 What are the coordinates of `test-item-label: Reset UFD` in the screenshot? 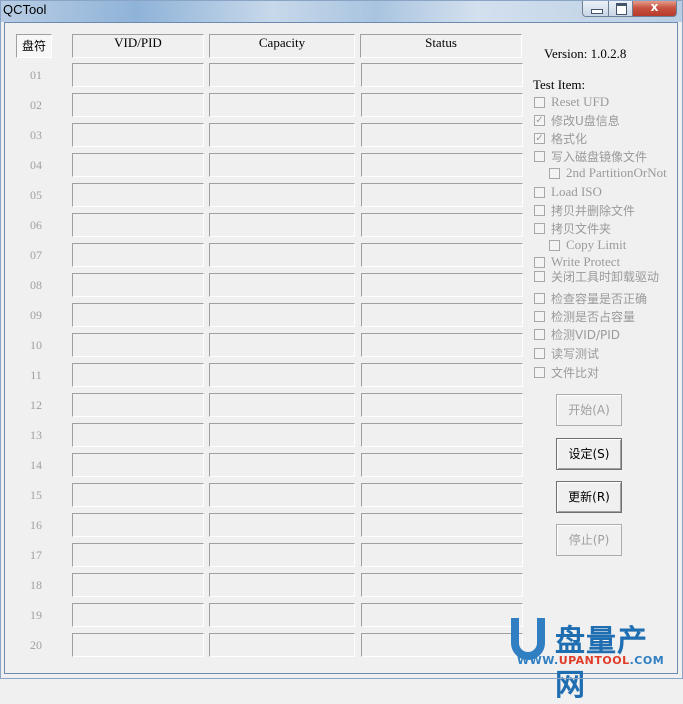 It's located at (580, 101).